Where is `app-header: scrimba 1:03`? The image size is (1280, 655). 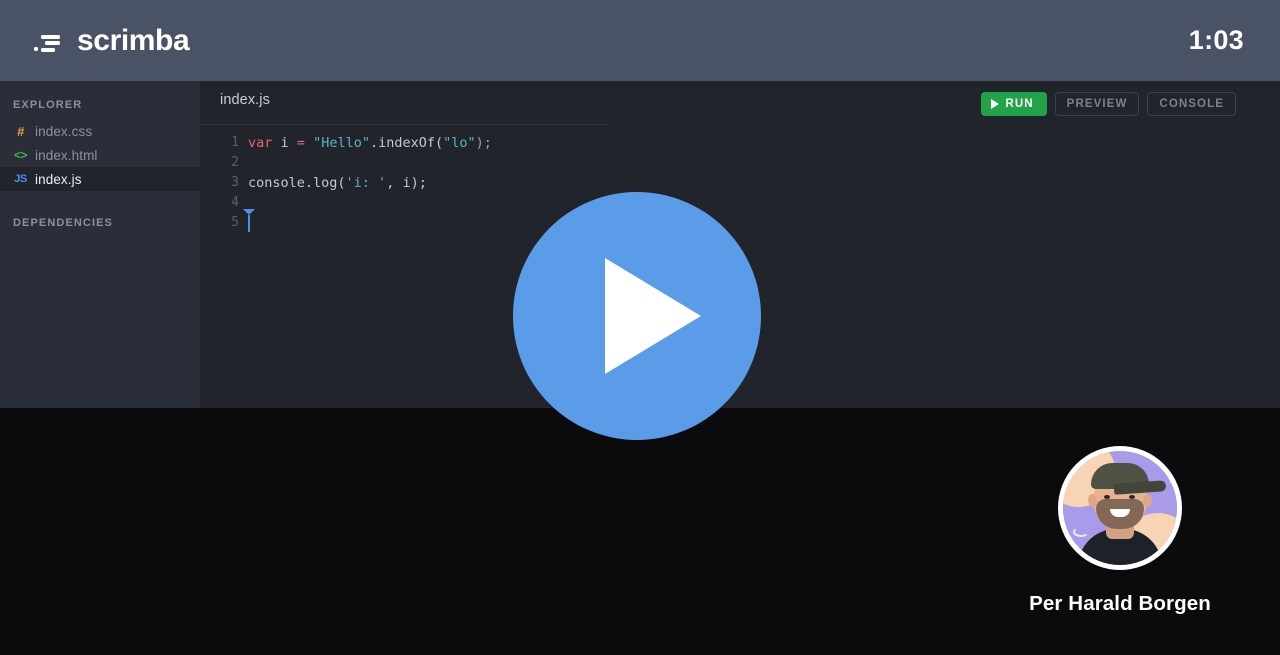 app-header: scrimba 1:03 is located at coordinates (640, 40).